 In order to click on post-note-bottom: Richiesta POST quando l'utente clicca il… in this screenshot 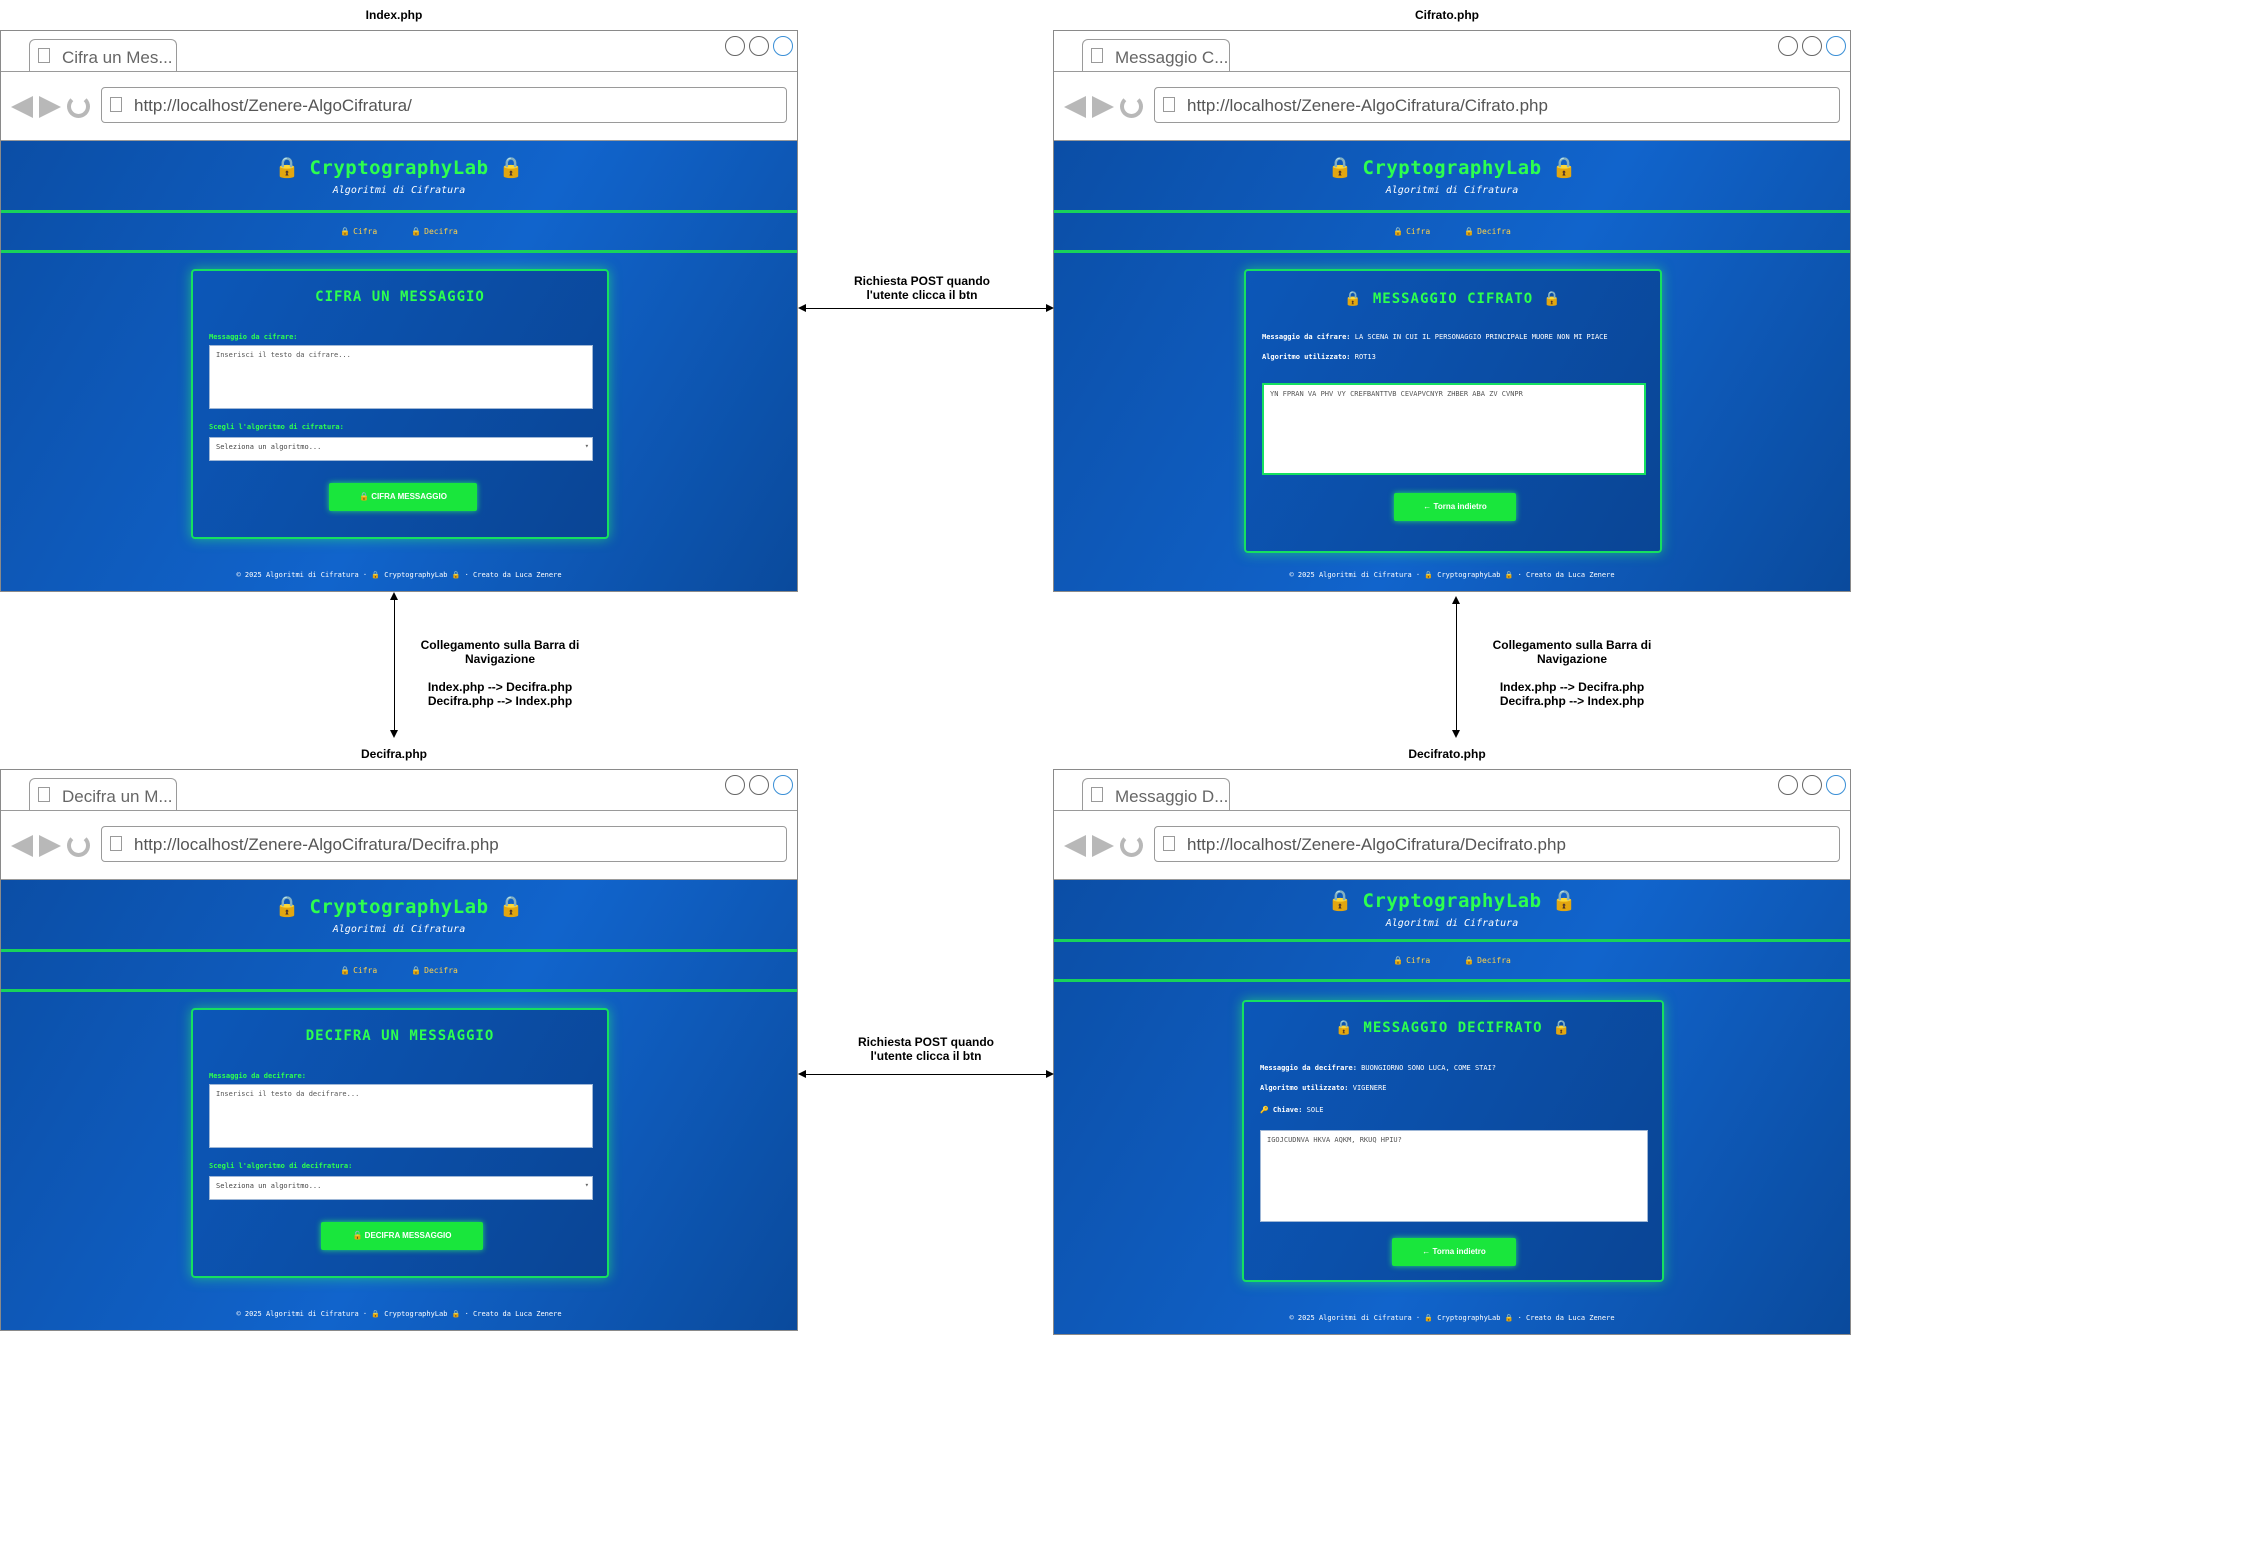, I will do `click(926, 1049)`.